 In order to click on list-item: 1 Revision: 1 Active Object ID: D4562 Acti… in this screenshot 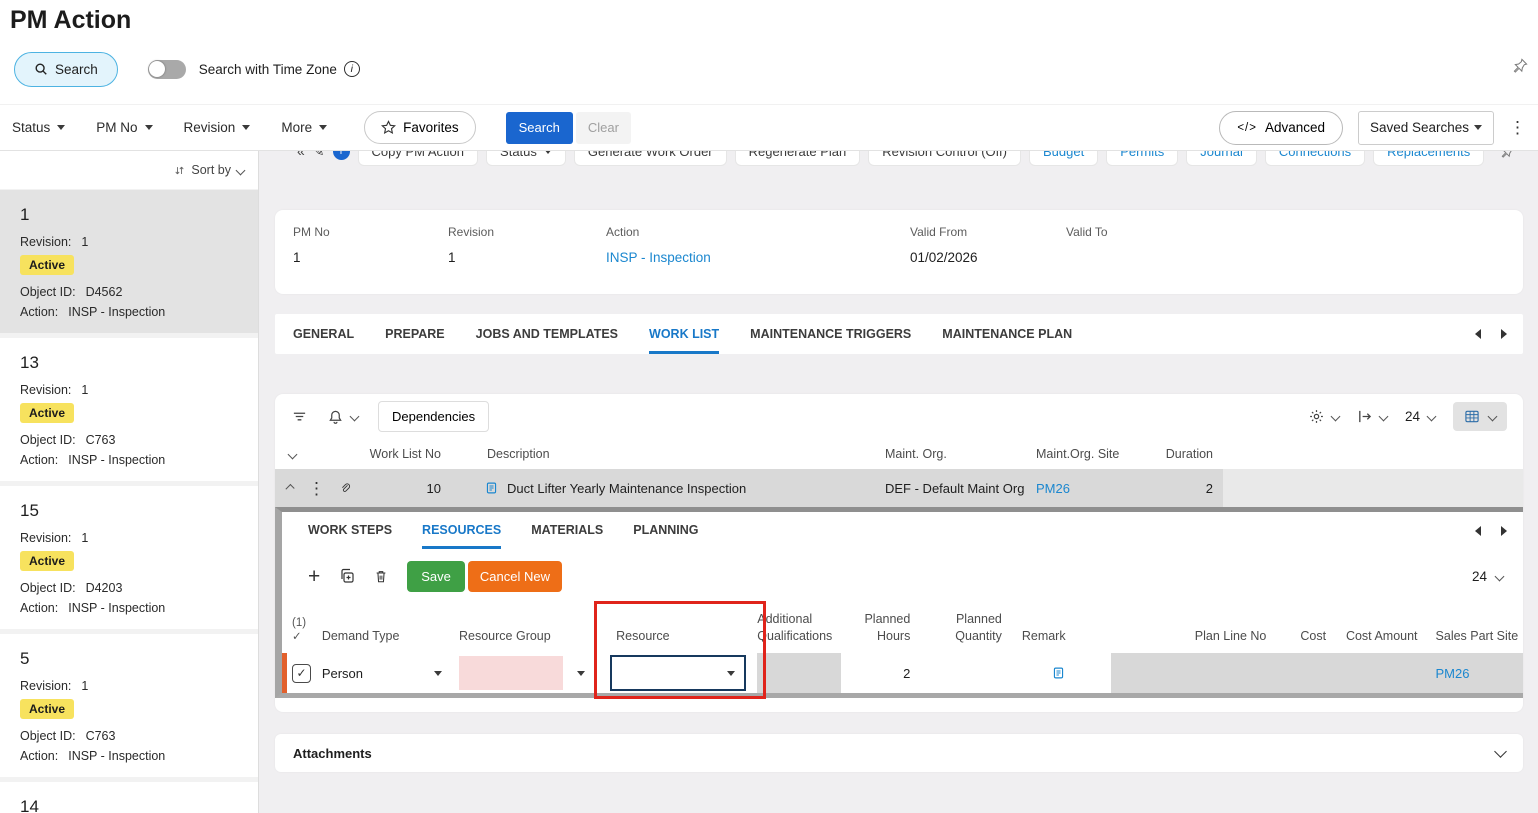, I will do `click(129, 261)`.